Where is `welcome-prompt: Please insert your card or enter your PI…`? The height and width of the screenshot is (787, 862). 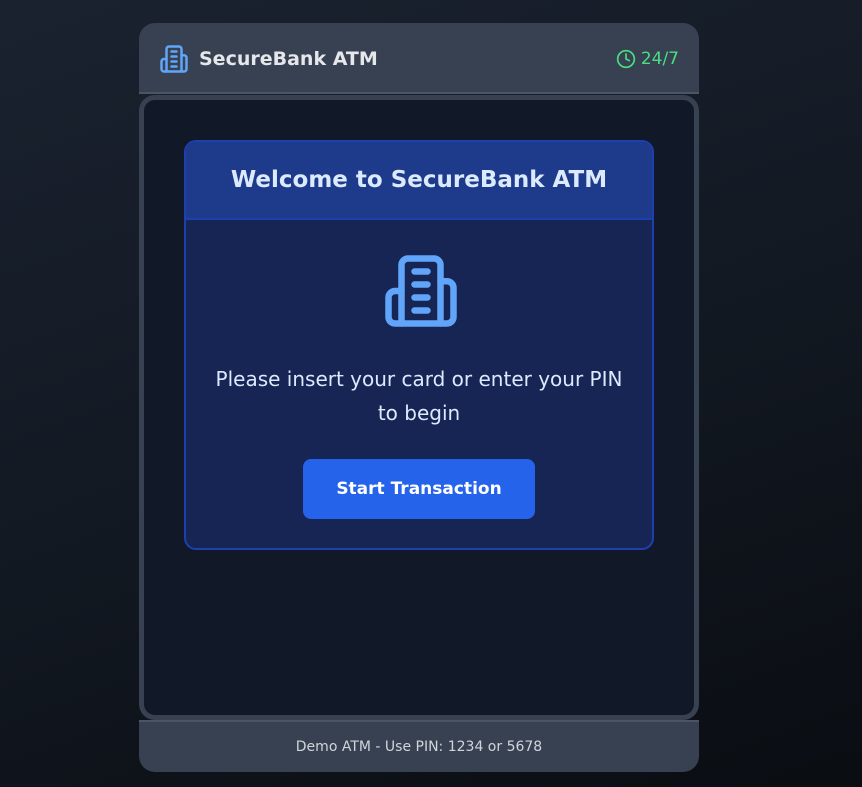 welcome-prompt: Please insert your card or enter your PI… is located at coordinates (419, 396).